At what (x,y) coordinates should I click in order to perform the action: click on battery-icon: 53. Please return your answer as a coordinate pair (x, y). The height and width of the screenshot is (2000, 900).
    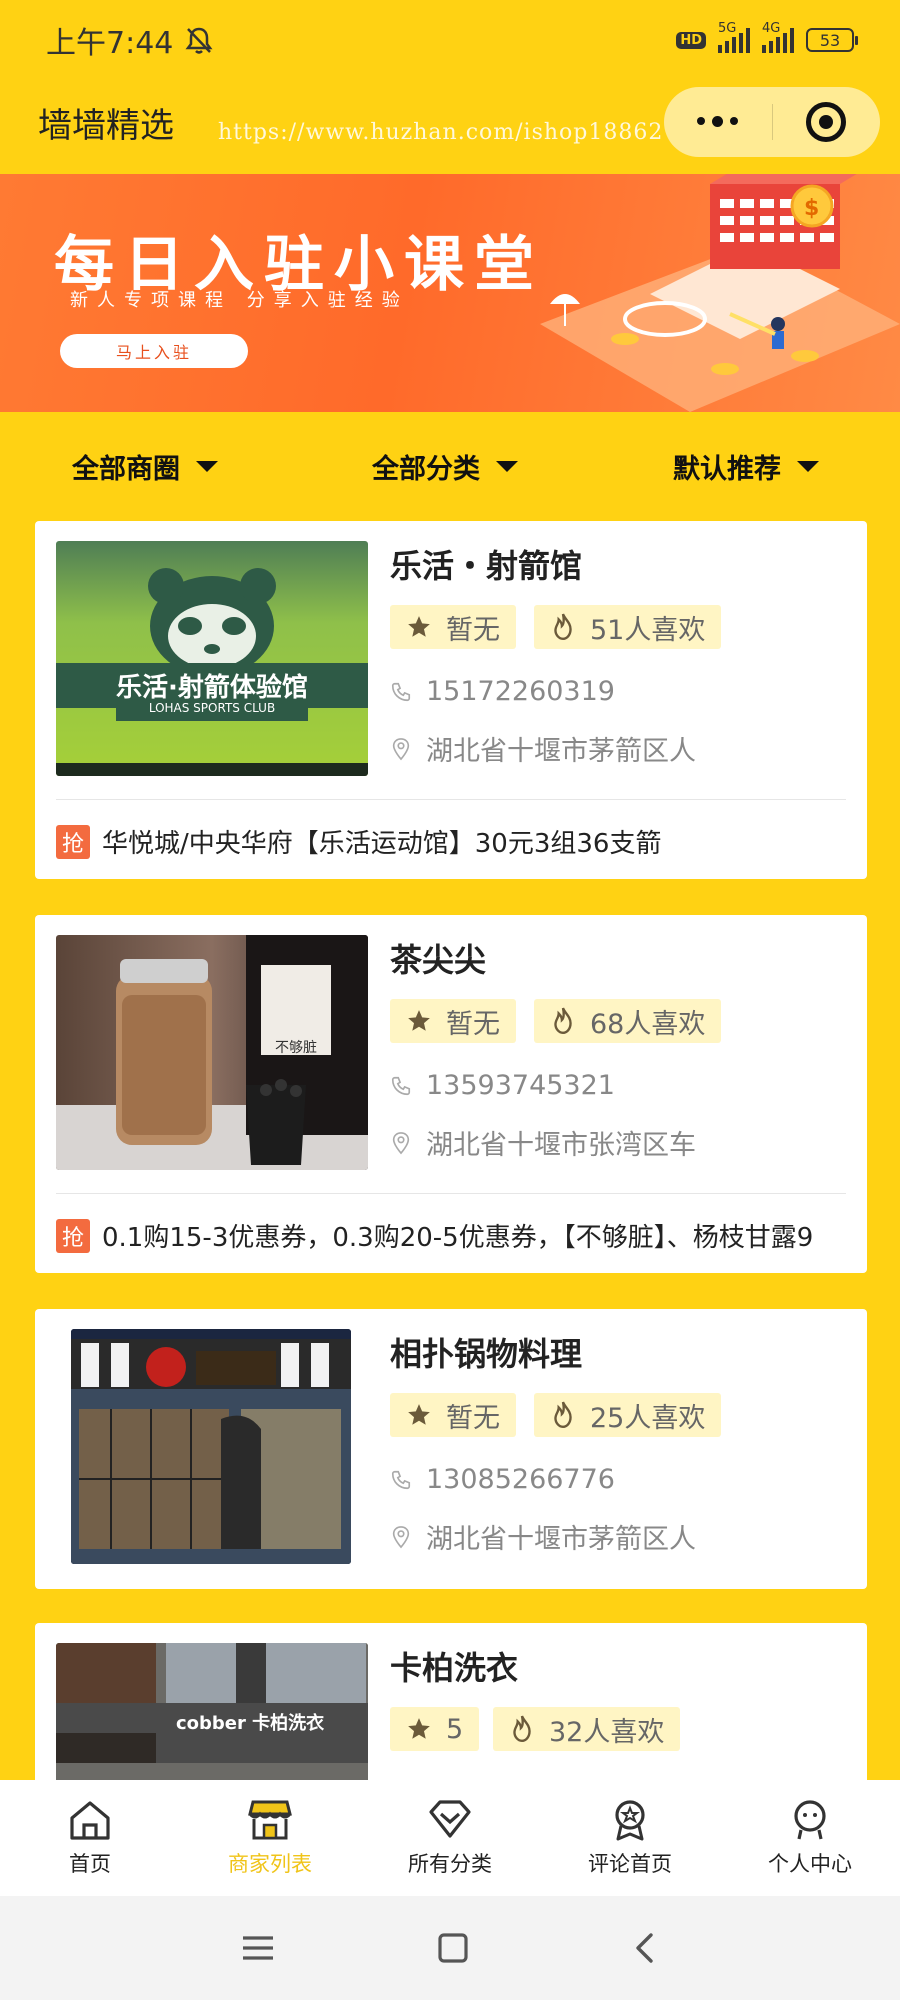
    Looking at the image, I should click on (832, 40).